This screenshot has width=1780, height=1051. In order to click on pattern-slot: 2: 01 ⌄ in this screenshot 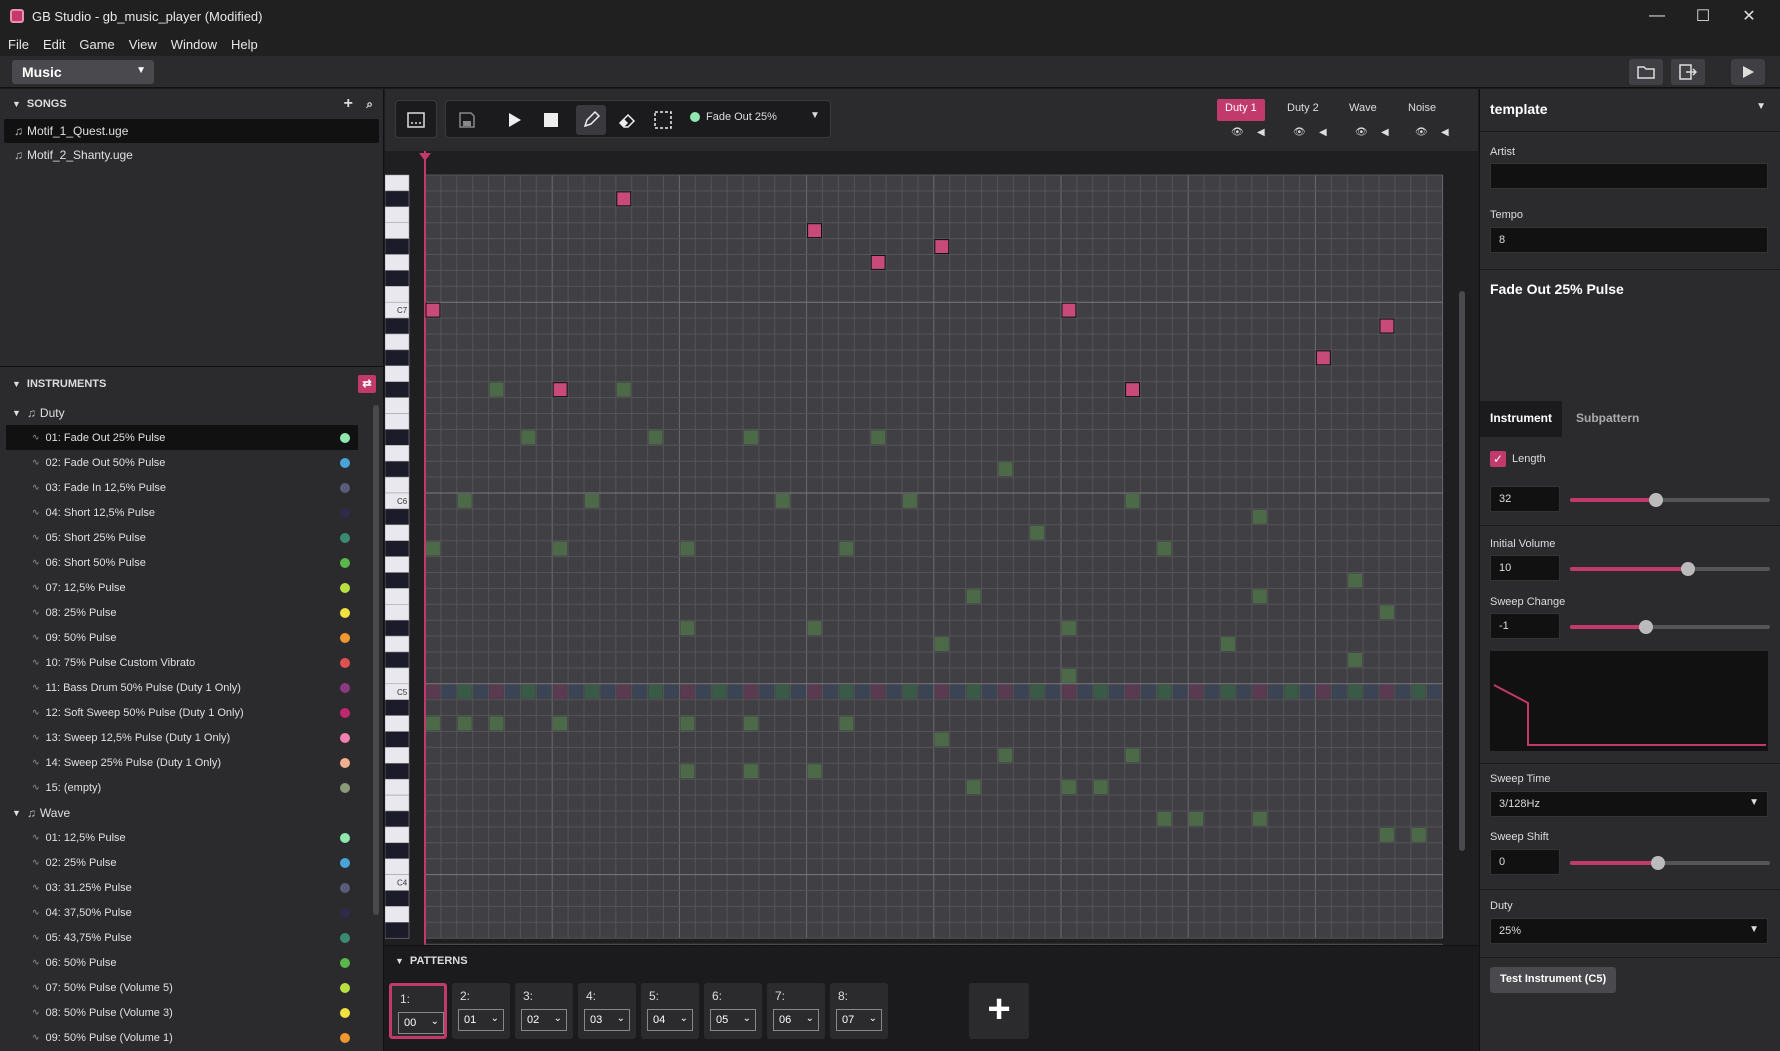, I will do `click(481, 1011)`.